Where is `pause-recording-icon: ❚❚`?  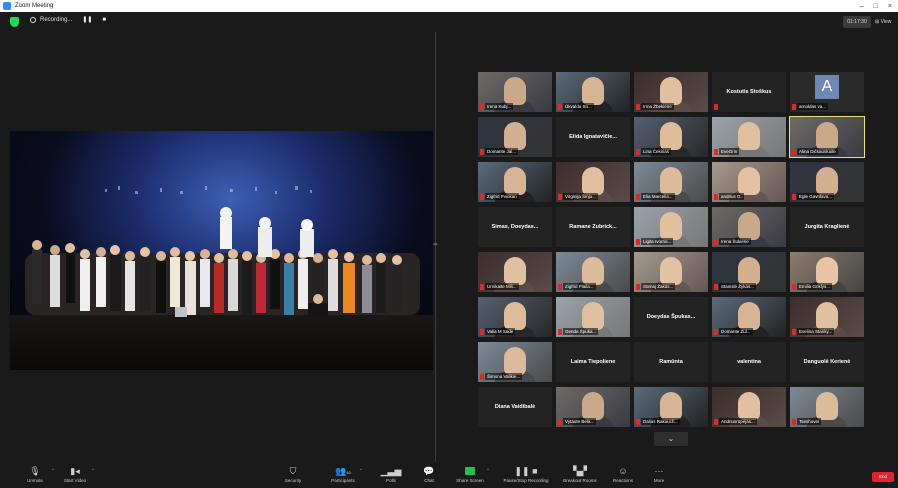
pause-recording-icon: ❚❚ is located at coordinates (87, 19).